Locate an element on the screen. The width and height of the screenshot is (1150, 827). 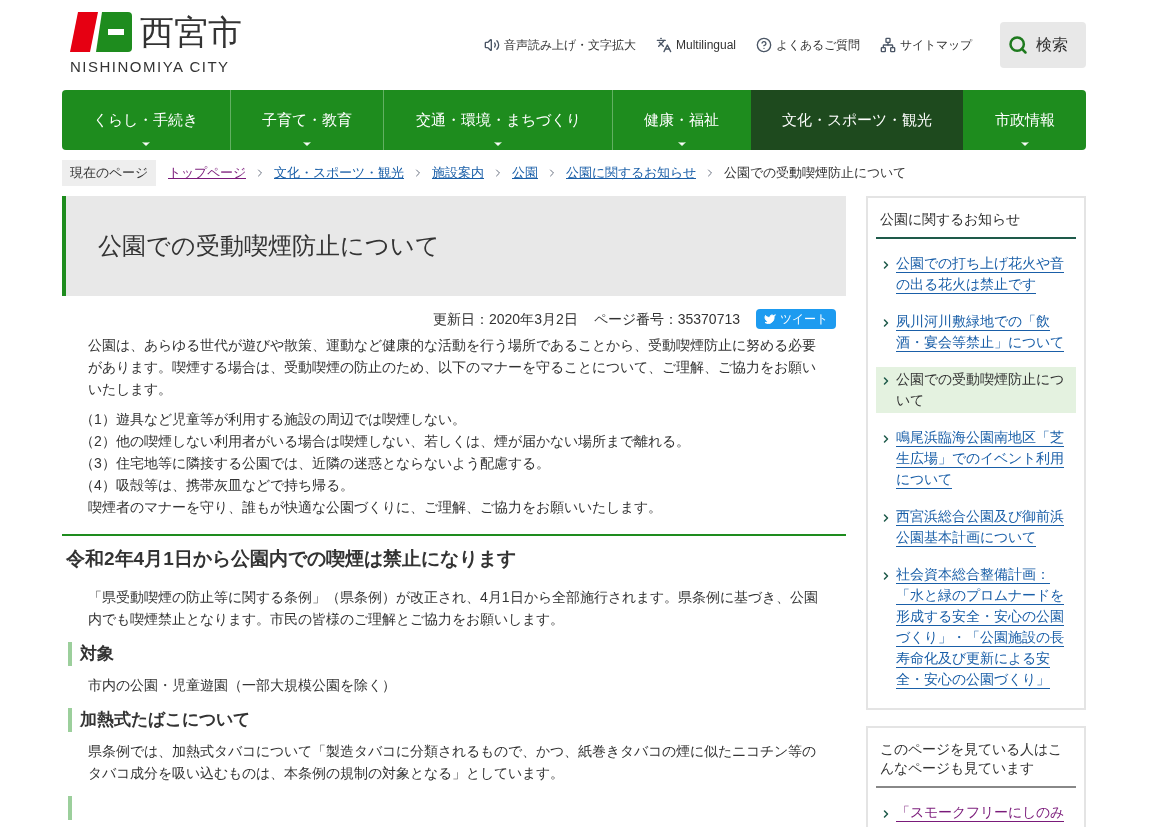
sidebar-link-text: 西宮浜総合公園及び御前浜公園基本計画について is located at coordinates (980, 527).